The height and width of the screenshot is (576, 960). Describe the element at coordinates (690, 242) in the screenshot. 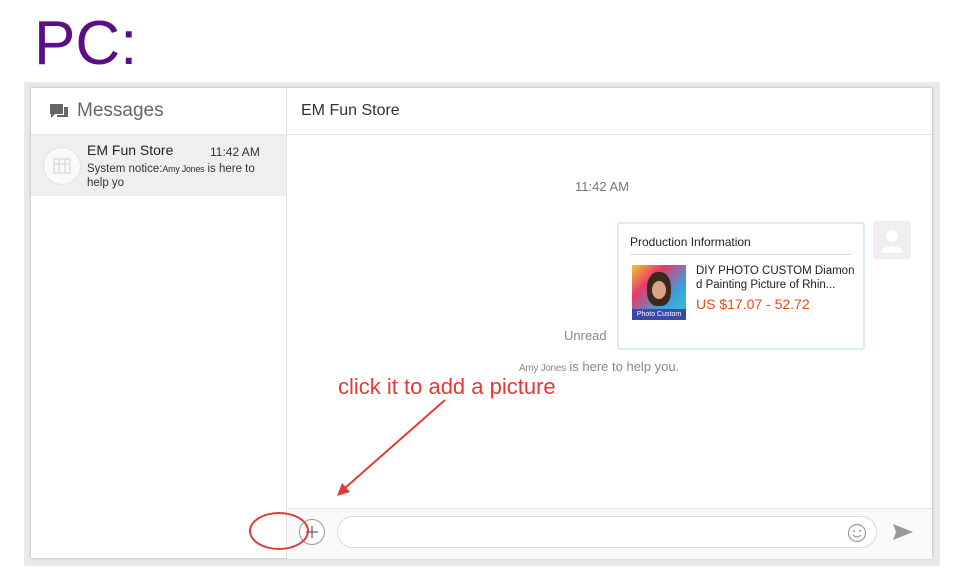

I see `card-title: Production Information` at that location.